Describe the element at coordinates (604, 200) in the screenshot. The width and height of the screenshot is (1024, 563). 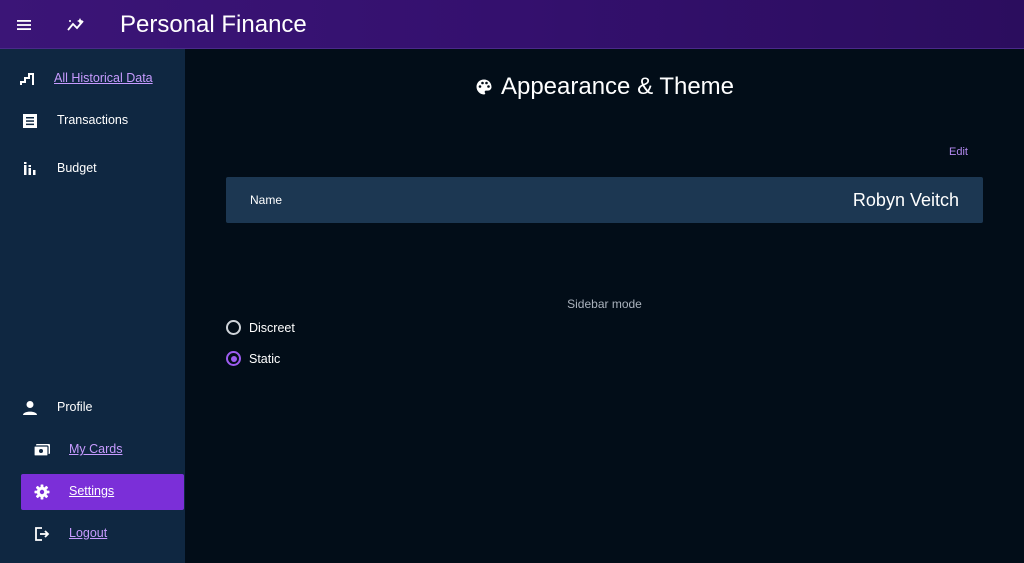
I see `name-card: Name Robyn Veitch` at that location.